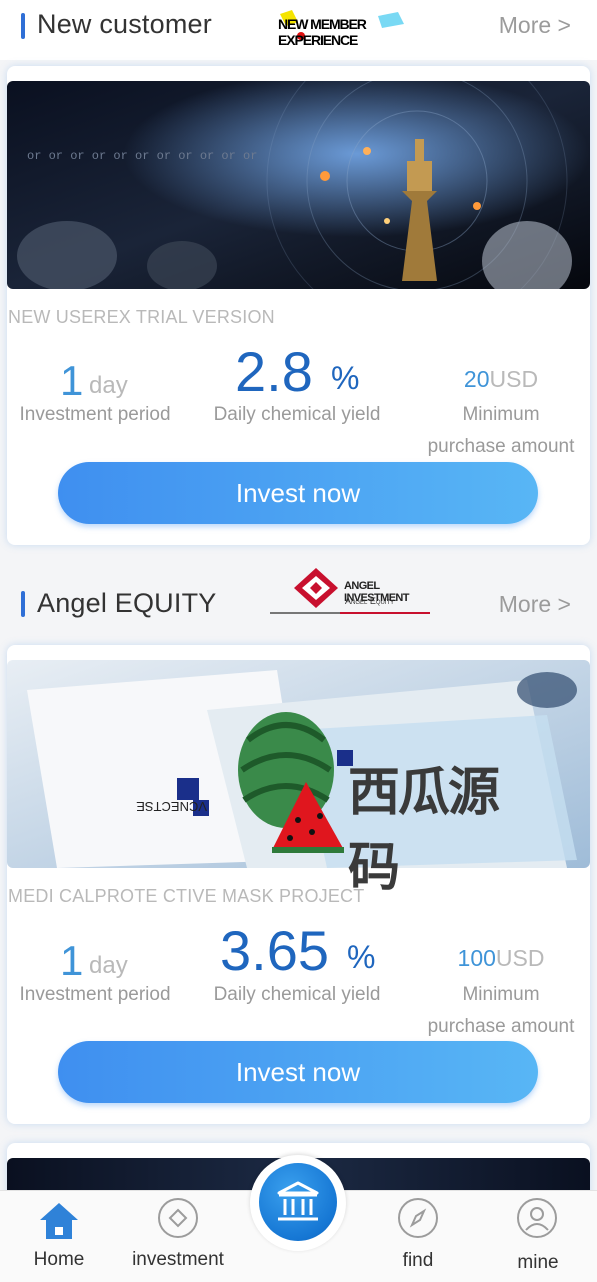 The width and height of the screenshot is (597, 1282). I want to click on tab-label: Home, so click(59, 1259).